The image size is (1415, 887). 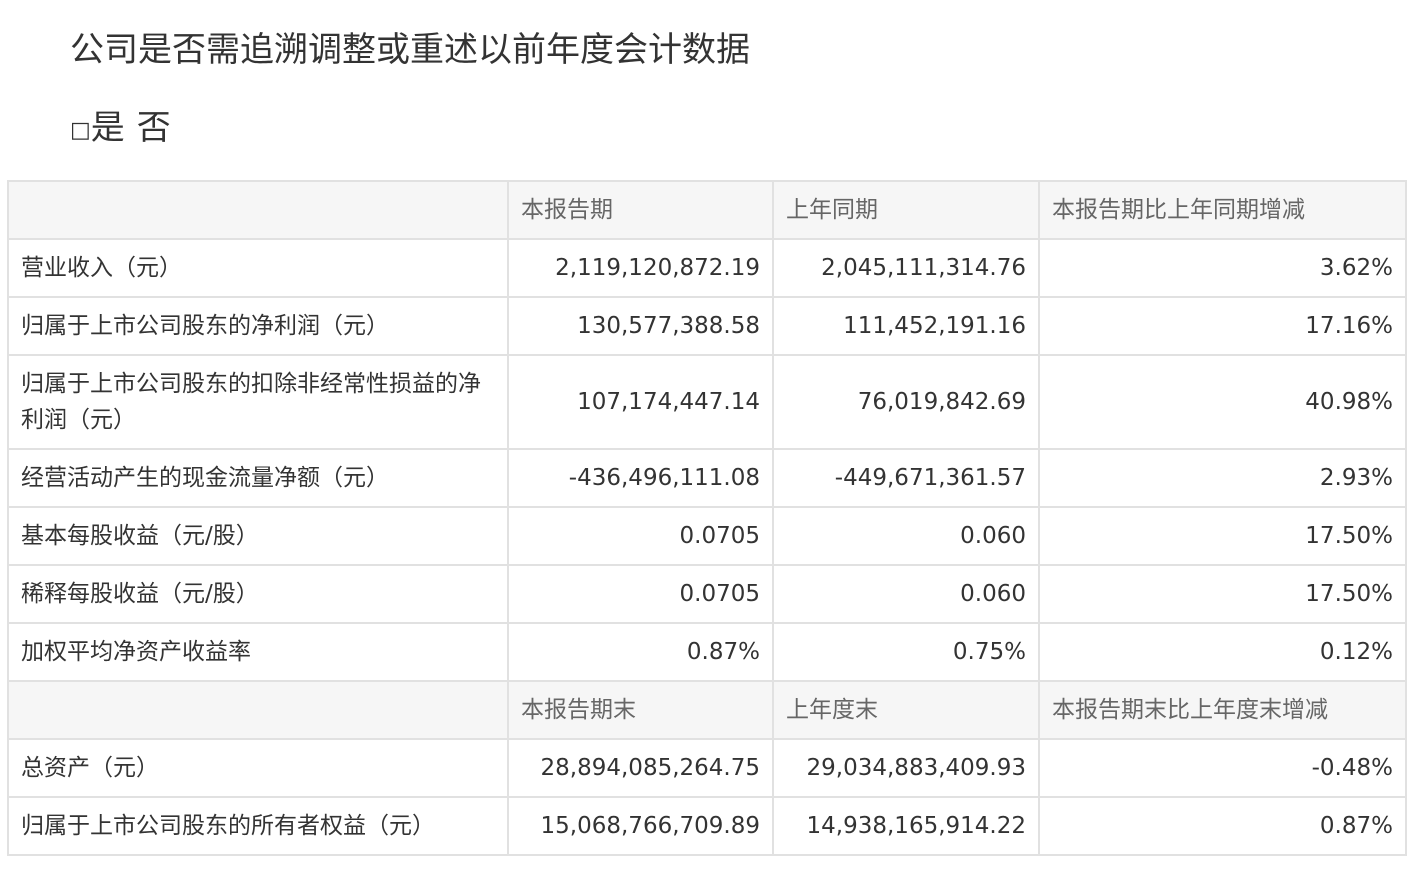 I want to click on row-label: 归属于上市公司股东的所有者权益（元）, so click(x=258, y=826).